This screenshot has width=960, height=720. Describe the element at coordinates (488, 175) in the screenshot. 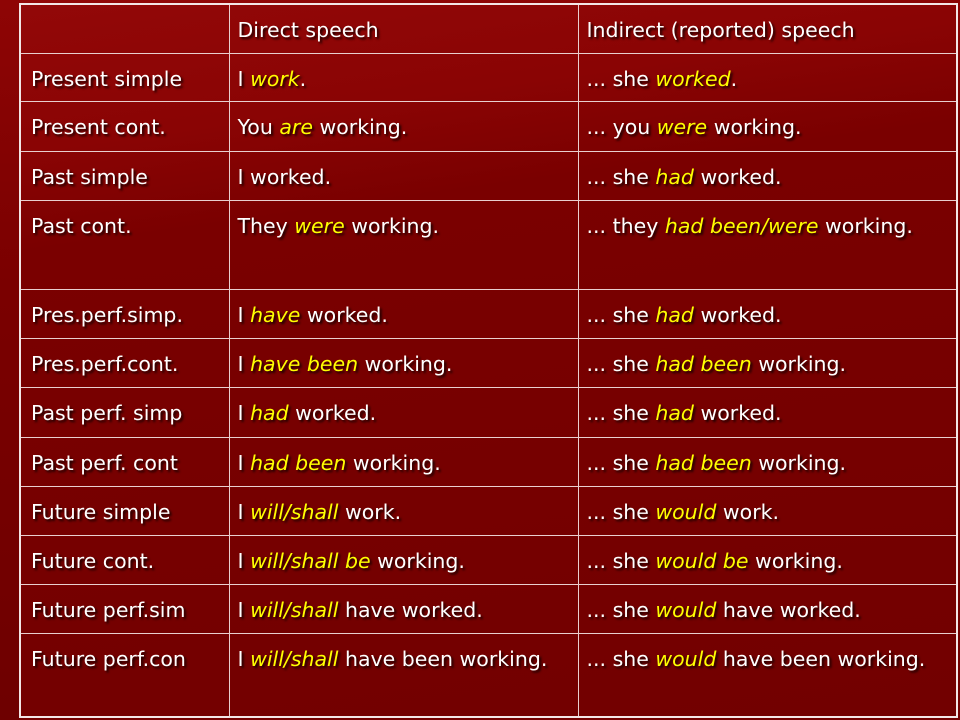

I see `table-row: Past simple I worked. ... she had worked.` at that location.